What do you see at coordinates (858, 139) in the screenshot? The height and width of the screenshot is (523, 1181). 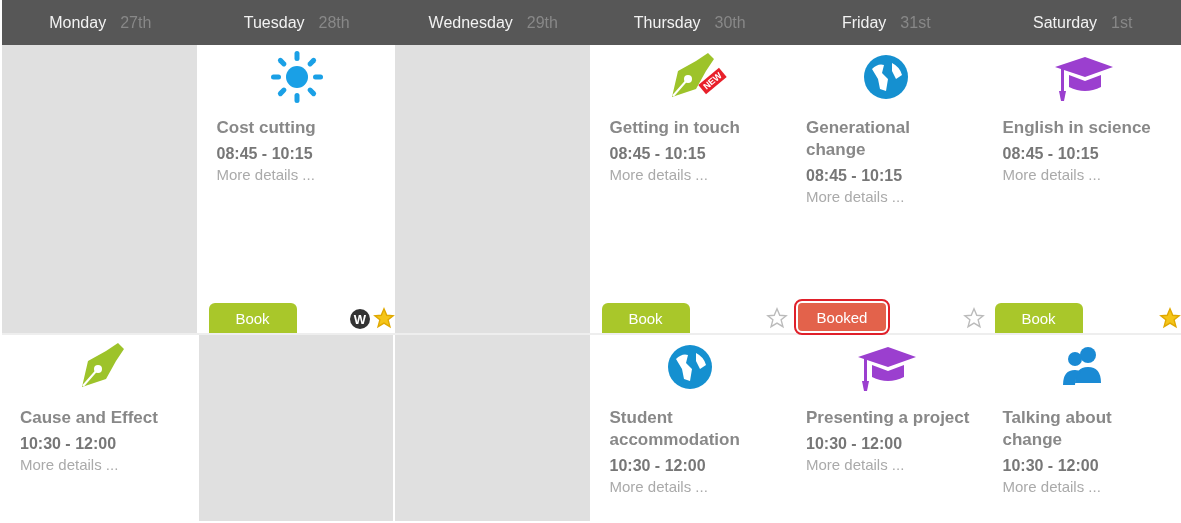 I see `session-title: Generational change` at bounding box center [858, 139].